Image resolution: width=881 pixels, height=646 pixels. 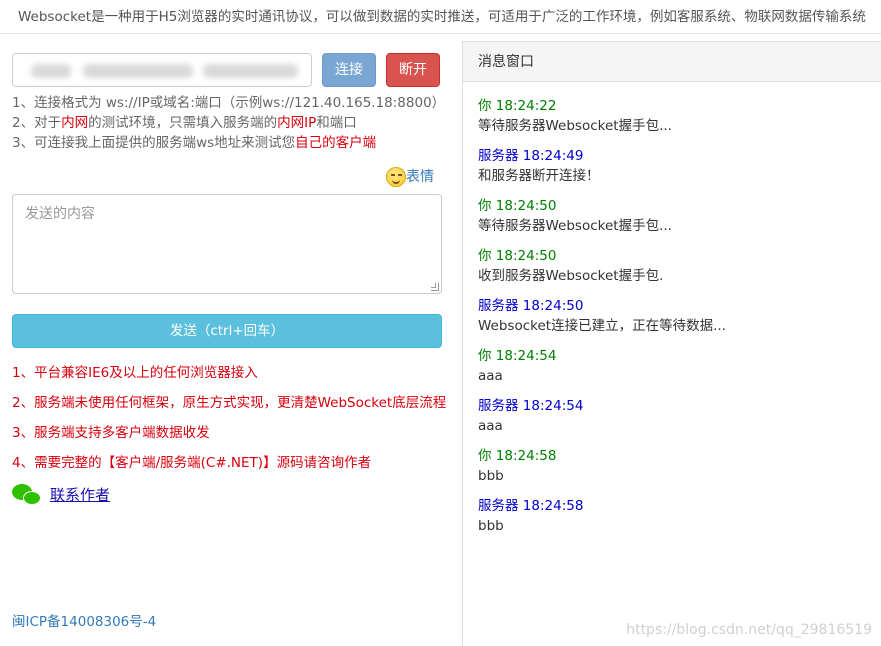 I want to click on message-placeholder: 发送的内容, so click(x=60, y=214).